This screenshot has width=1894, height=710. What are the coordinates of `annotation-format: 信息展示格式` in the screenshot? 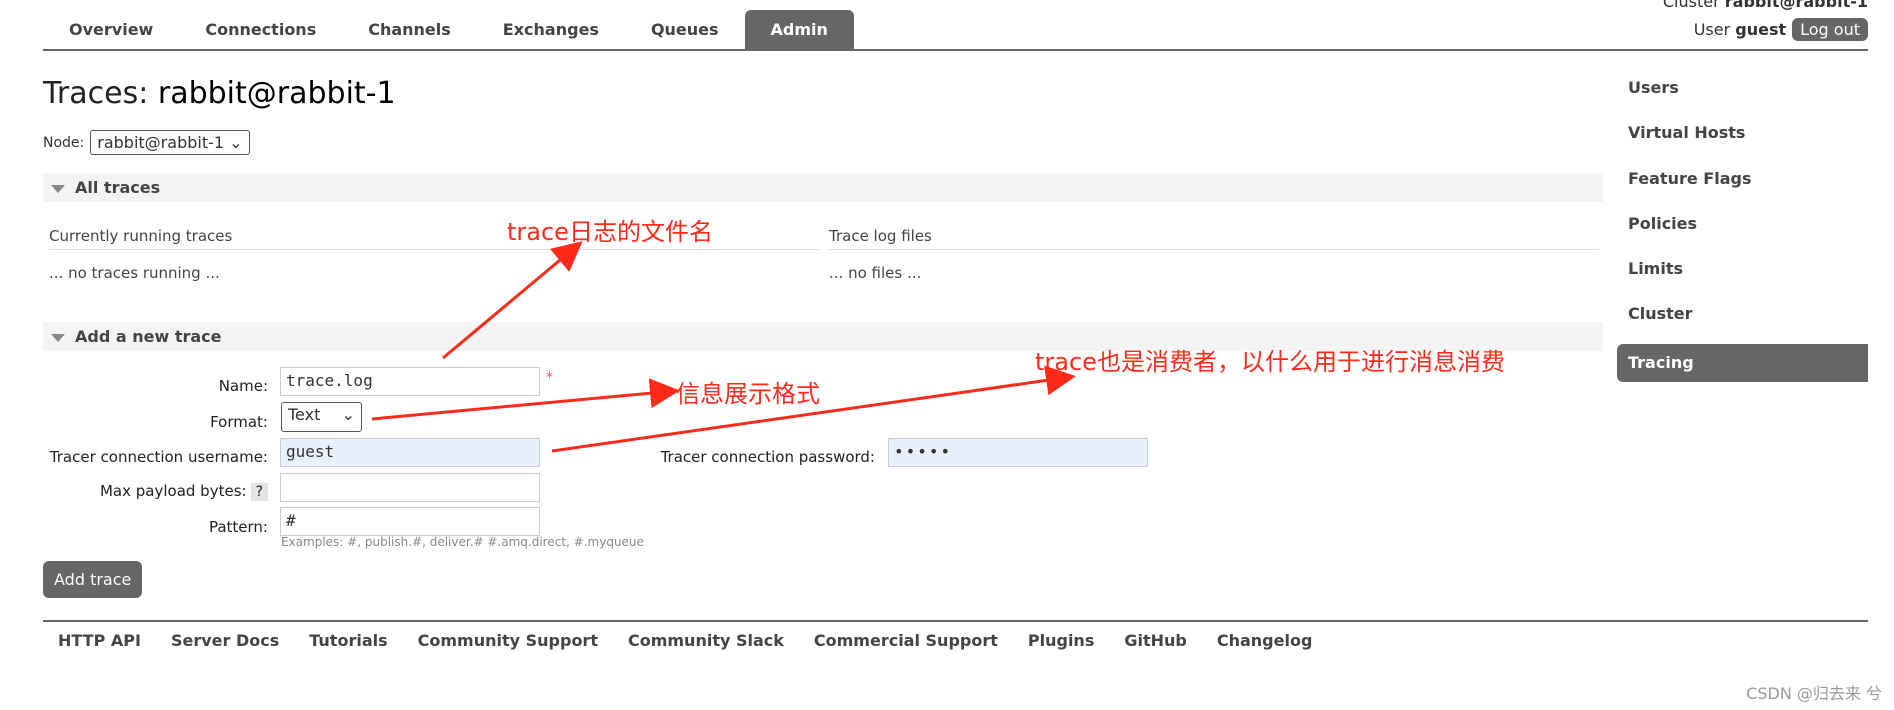 It's located at (748, 394).